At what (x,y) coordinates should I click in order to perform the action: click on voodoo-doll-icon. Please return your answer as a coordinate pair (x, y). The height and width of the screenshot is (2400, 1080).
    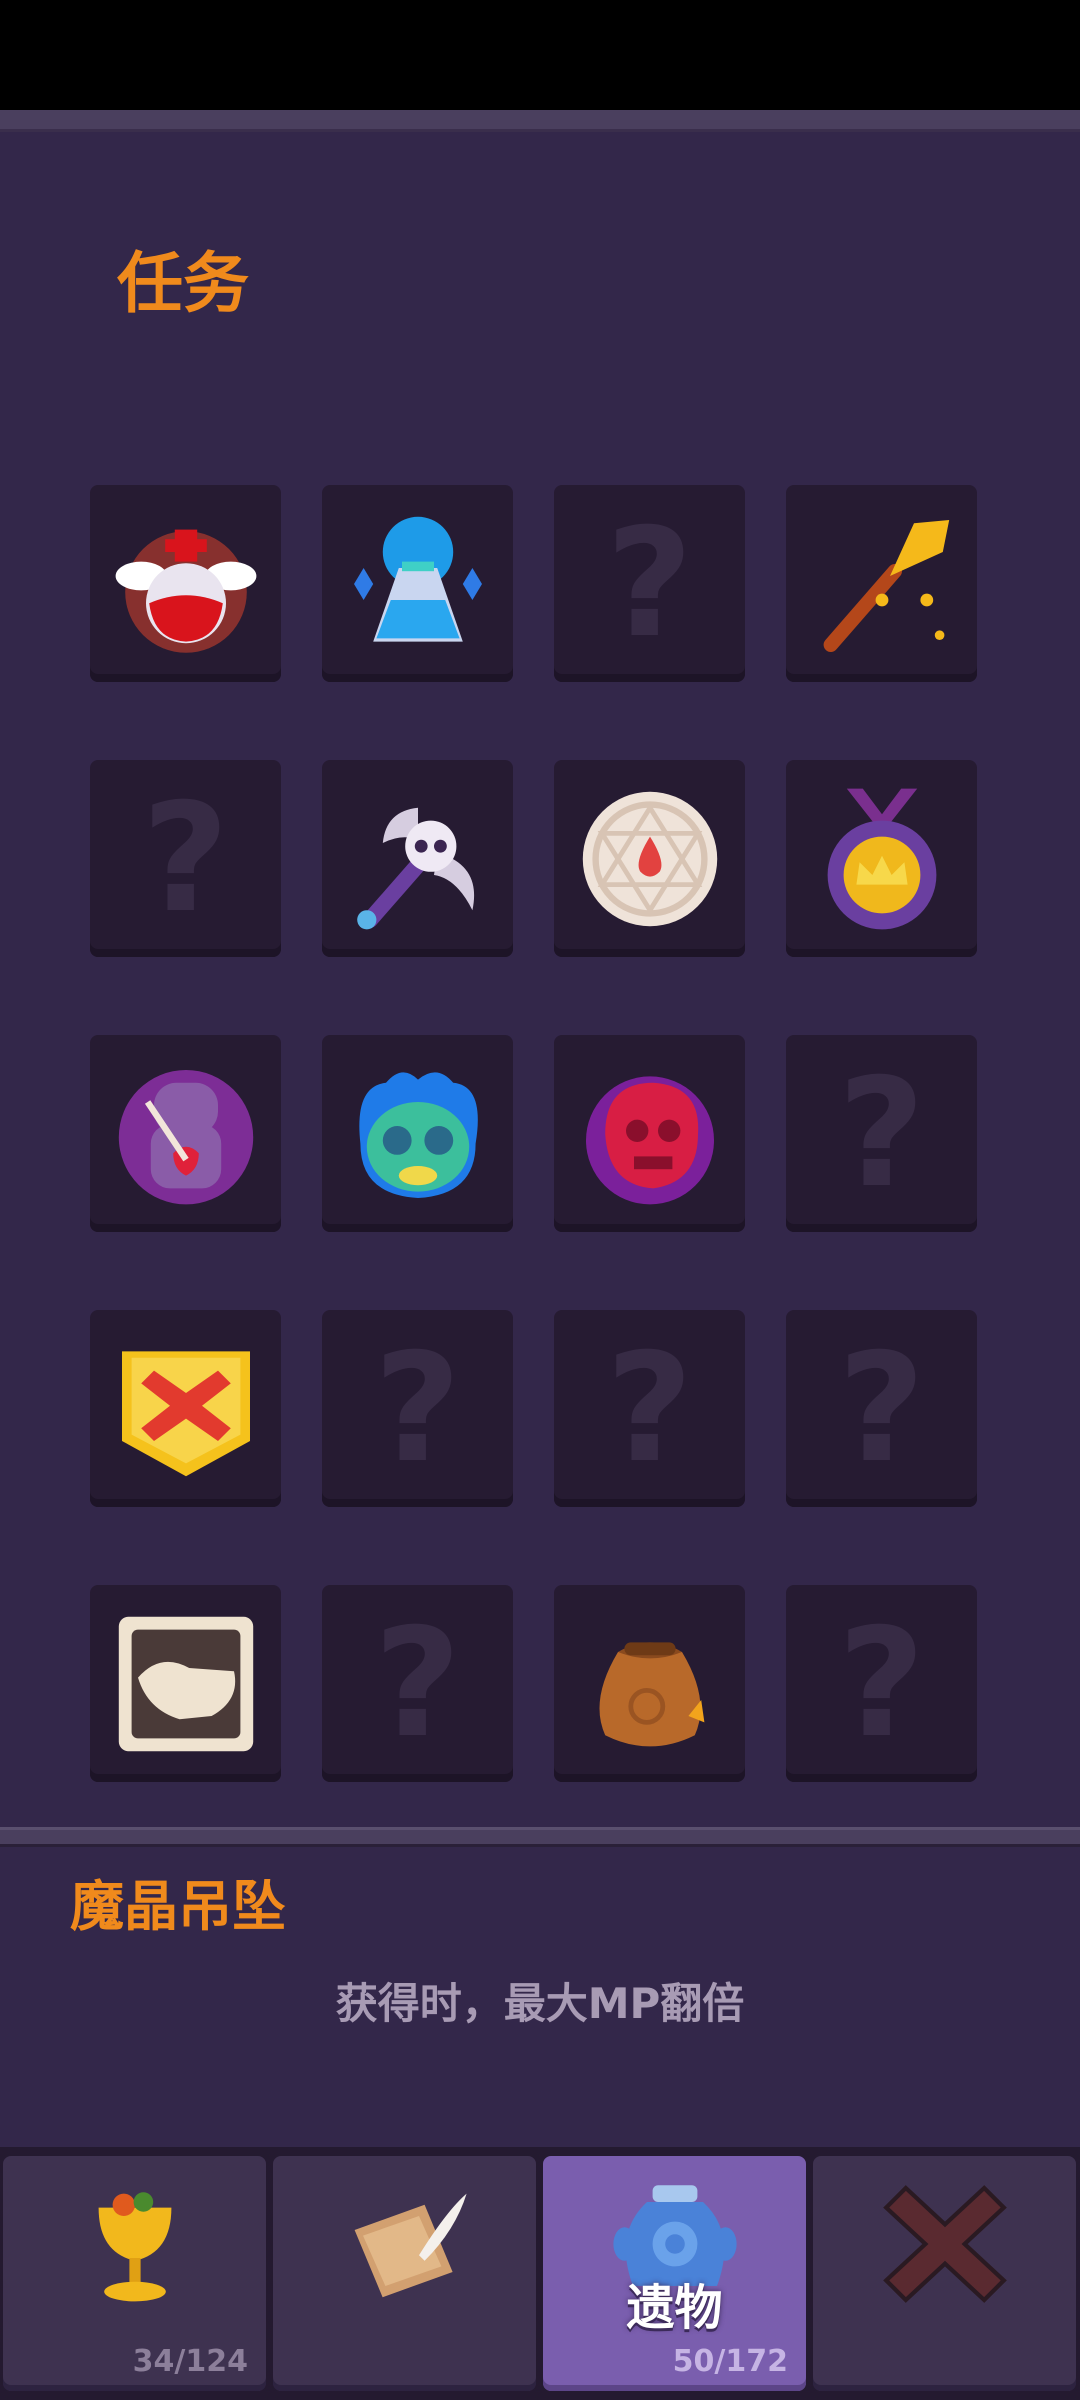
    Looking at the image, I should click on (185, 1136).